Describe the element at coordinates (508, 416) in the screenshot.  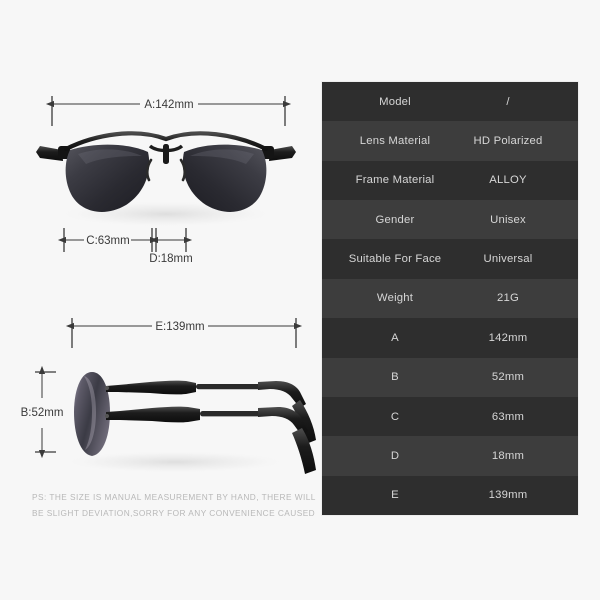
I see `spec-value: 63mm` at that location.